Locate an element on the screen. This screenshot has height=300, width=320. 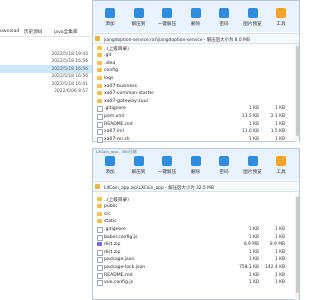
folder-row: public is located at coordinates (196, 207).